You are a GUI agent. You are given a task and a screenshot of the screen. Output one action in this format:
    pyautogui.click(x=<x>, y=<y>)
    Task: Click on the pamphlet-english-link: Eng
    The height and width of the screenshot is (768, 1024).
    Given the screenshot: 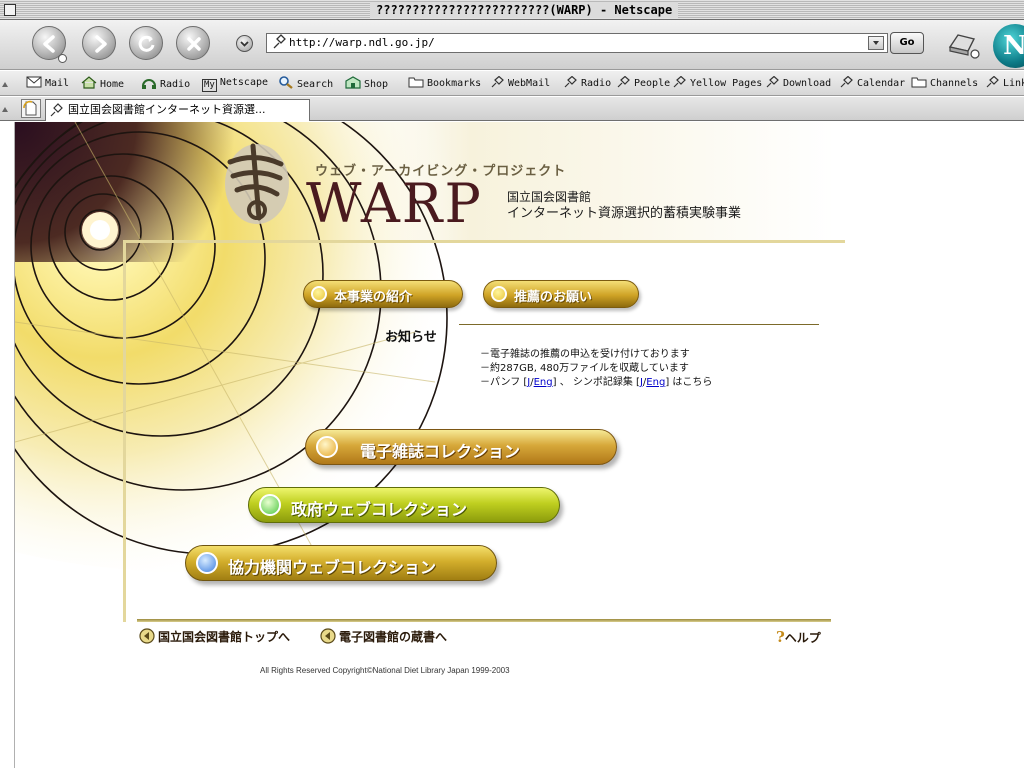 What is the action you would take?
    pyautogui.click(x=543, y=382)
    